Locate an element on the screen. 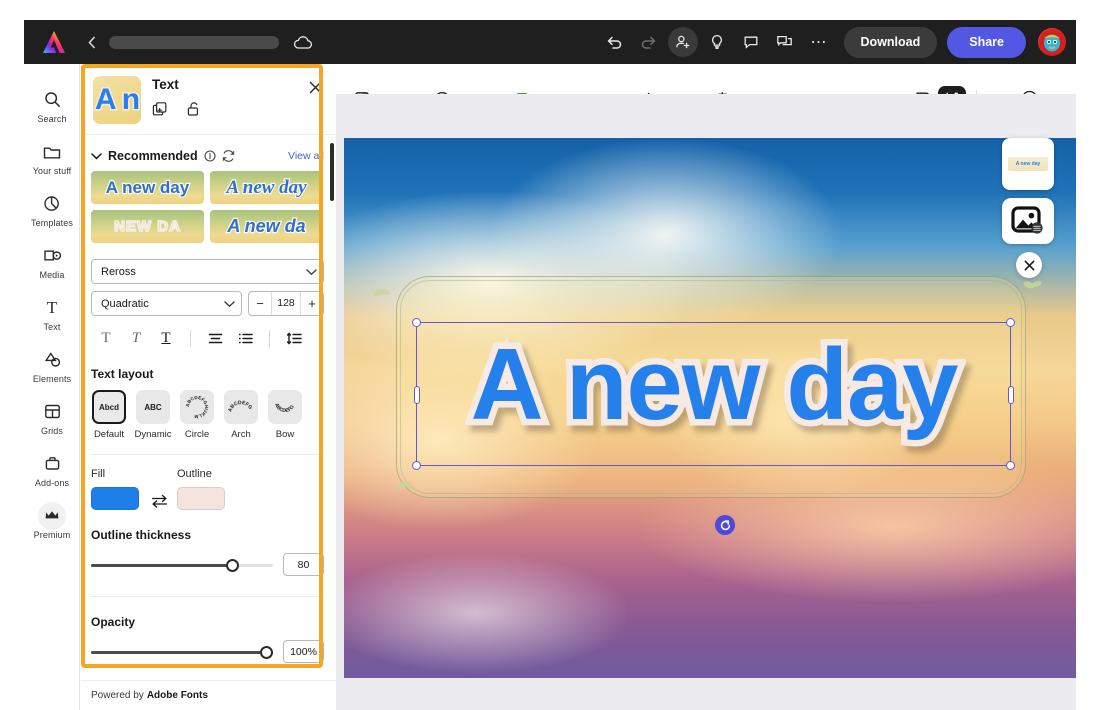 Image resolution: width=1100 pixels, height=710 pixels. user-avatar is located at coordinates (1052, 42).